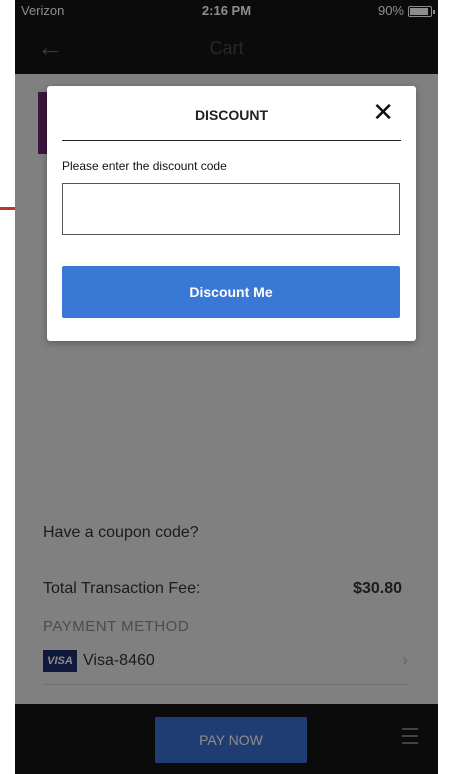 The width and height of the screenshot is (453, 774). What do you see at coordinates (231, 140) in the screenshot?
I see `modal-divider` at bounding box center [231, 140].